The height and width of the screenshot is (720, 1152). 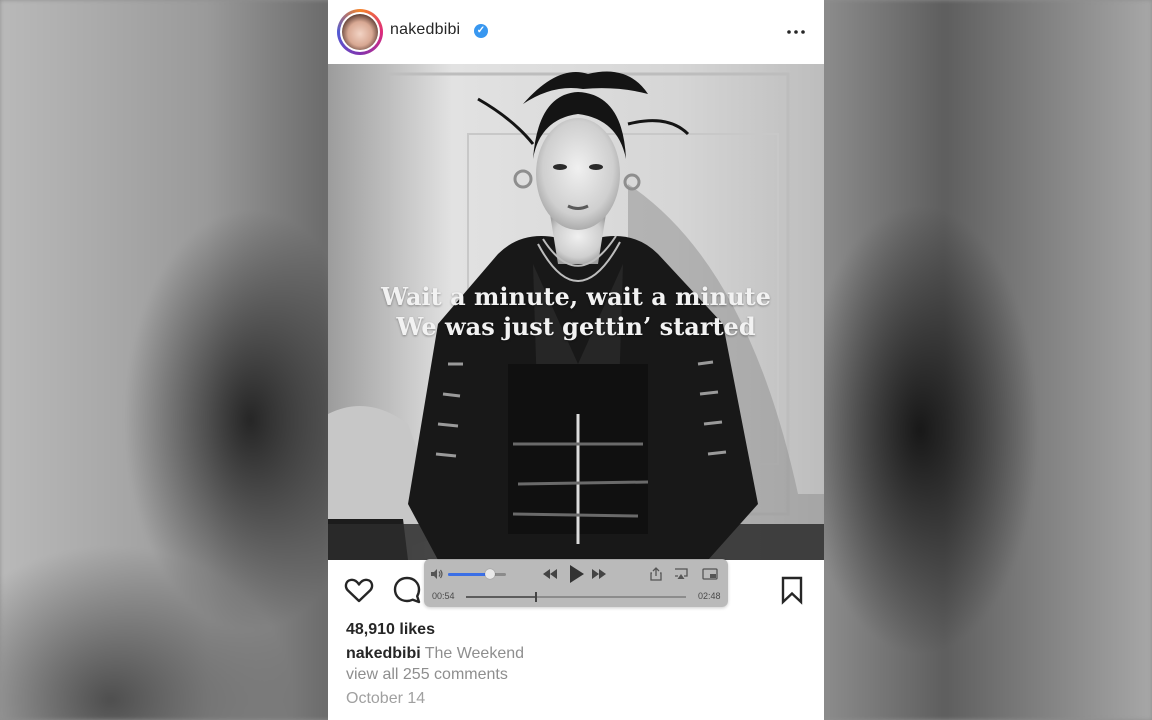 What do you see at coordinates (359, 590) in the screenshot?
I see `heart-icon` at bounding box center [359, 590].